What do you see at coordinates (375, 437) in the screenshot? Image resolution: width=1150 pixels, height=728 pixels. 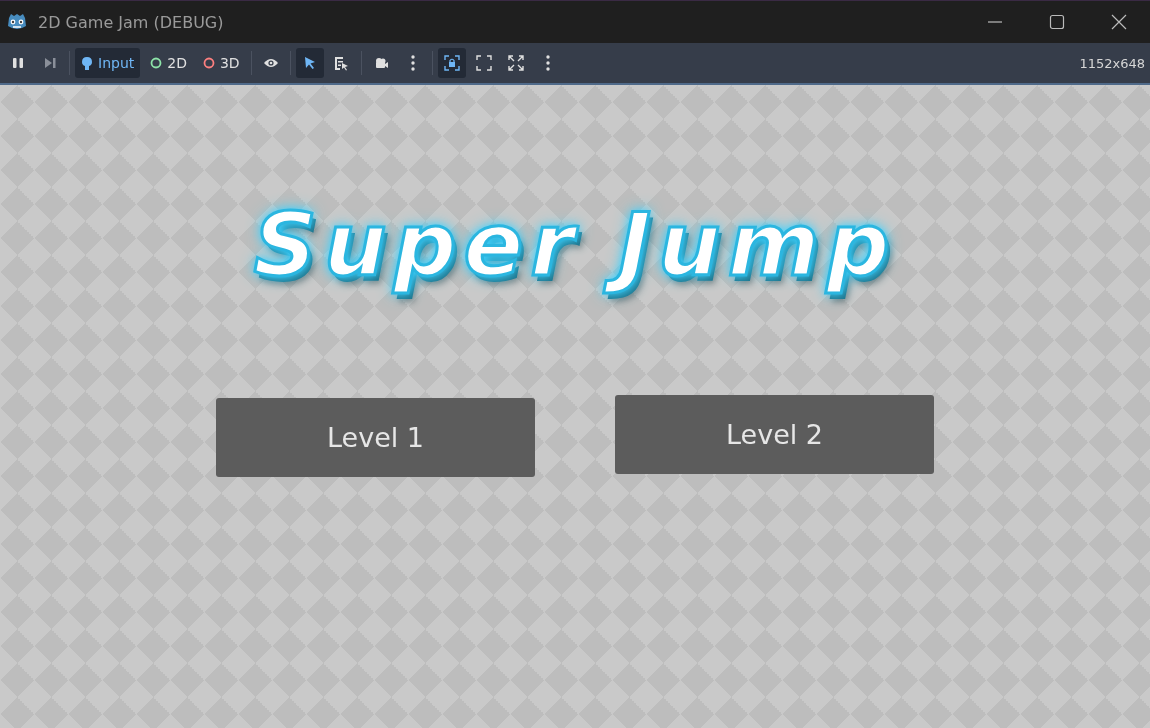 I see `level-button: Level 1` at bounding box center [375, 437].